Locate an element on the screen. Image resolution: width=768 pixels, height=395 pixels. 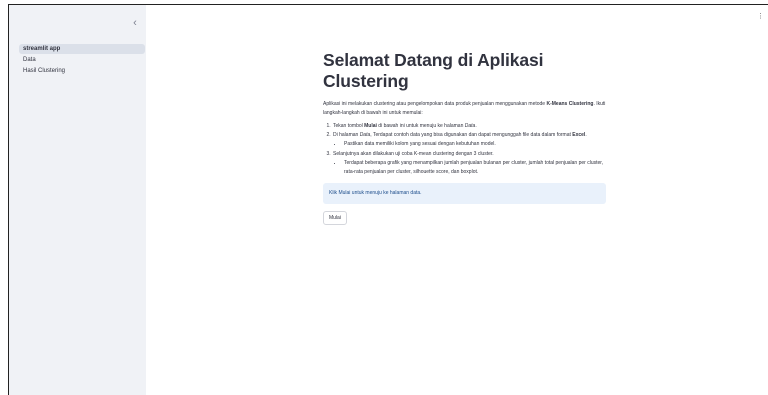
step1-text-2: di bawah ini untuk menuju ke halaman is located at coordinates (420, 126).